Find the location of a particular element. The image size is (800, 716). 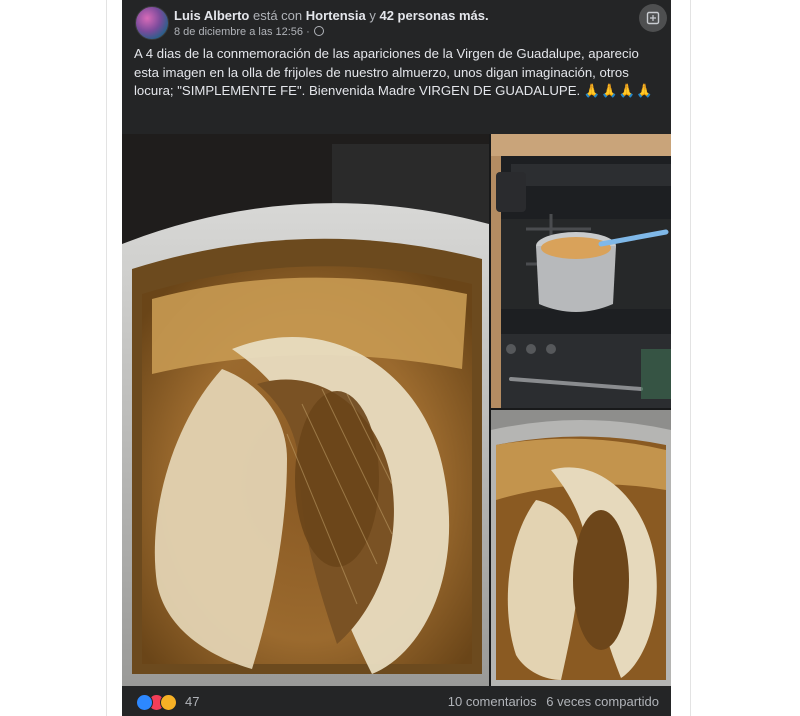

praying-hands-icon: 🙏🙏🙏🙏 is located at coordinates (618, 90).